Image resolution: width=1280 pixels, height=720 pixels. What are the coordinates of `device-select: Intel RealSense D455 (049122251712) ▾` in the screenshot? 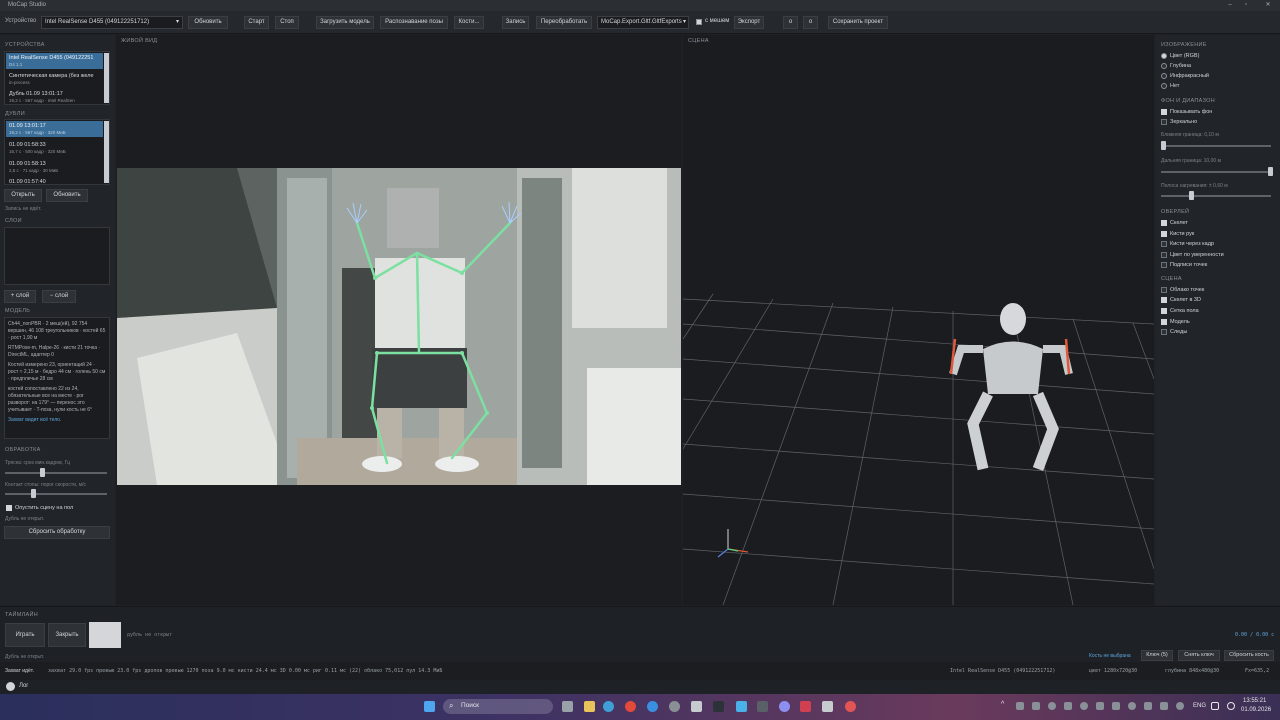 It's located at (112, 22).